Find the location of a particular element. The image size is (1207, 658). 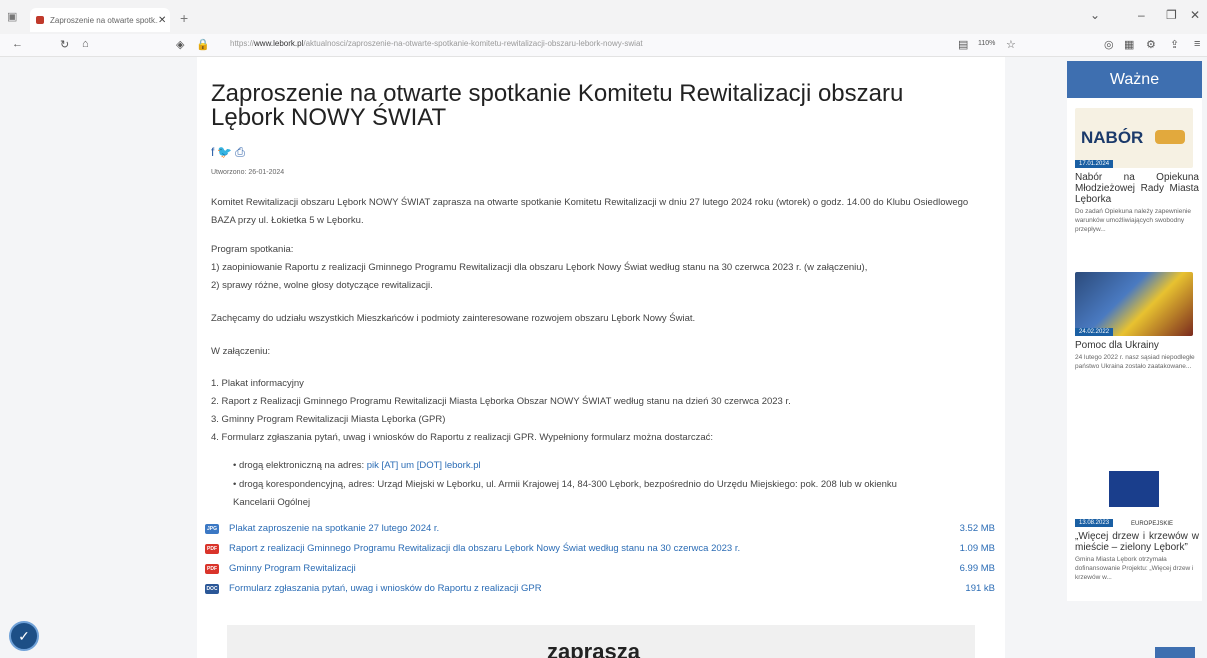

reload-icon: ↻ is located at coordinates (64, 44).